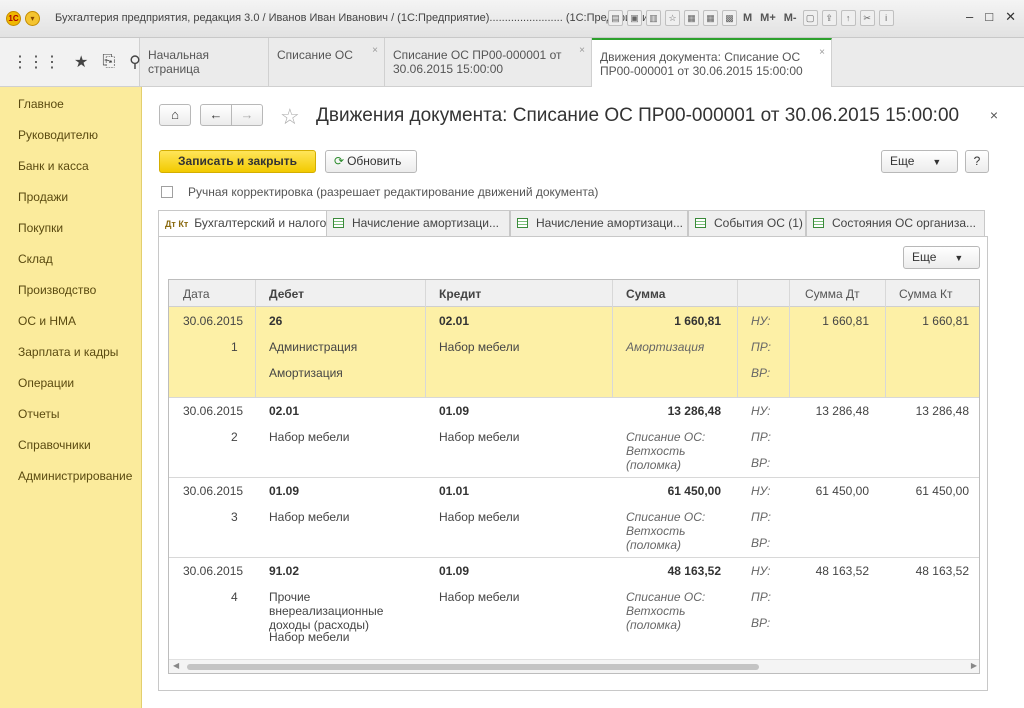 The width and height of the screenshot is (1024, 708). Describe the element at coordinates (832, 294) in the screenshot. I see `col-sum-dt: Сумма Дт` at that location.